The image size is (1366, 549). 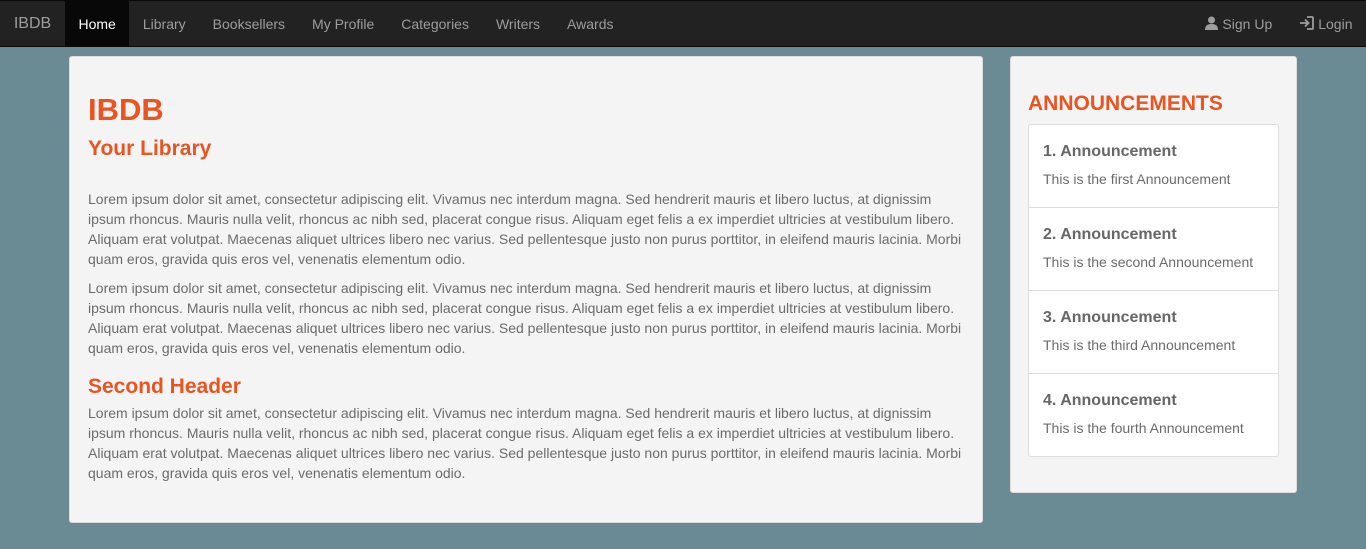 What do you see at coordinates (1110, 400) in the screenshot?
I see `announcement-title: 4. Announcement` at bounding box center [1110, 400].